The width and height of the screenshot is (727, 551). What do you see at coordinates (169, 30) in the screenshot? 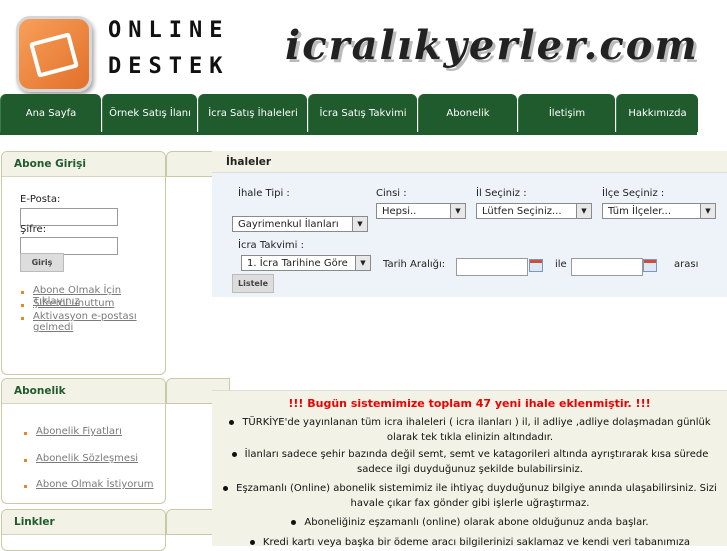
I see `logo-line-online: ONLINE` at bounding box center [169, 30].